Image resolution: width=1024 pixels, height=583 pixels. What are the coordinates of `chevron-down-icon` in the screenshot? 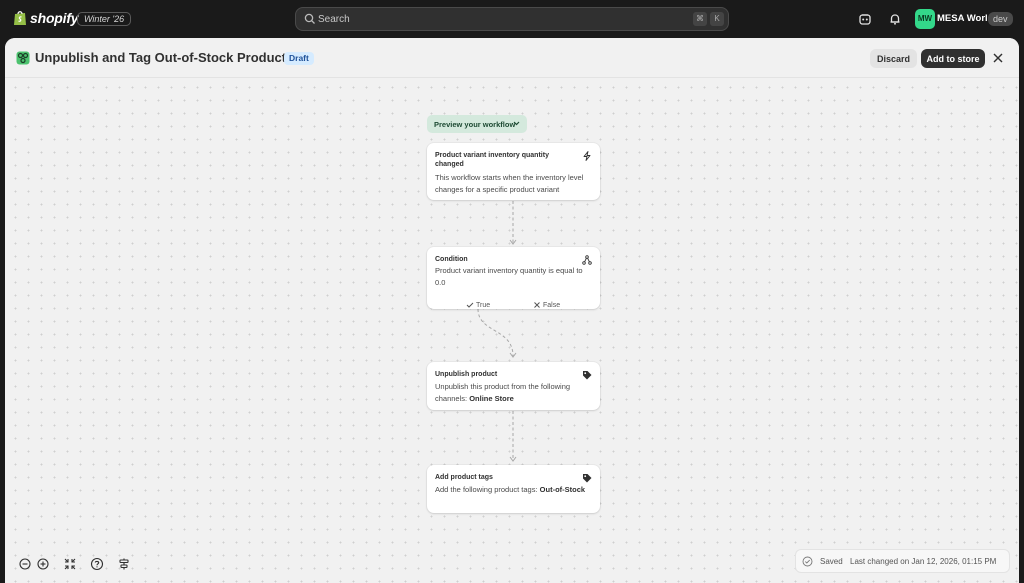 It's located at (516, 123).